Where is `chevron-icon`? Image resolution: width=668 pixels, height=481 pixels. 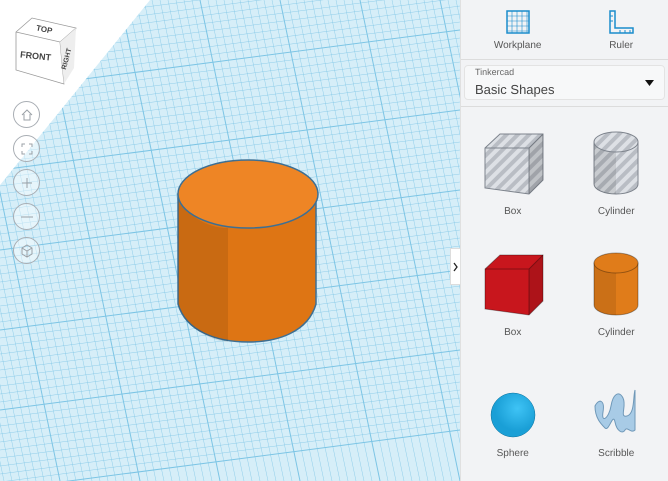
chevron-icon is located at coordinates (455, 267).